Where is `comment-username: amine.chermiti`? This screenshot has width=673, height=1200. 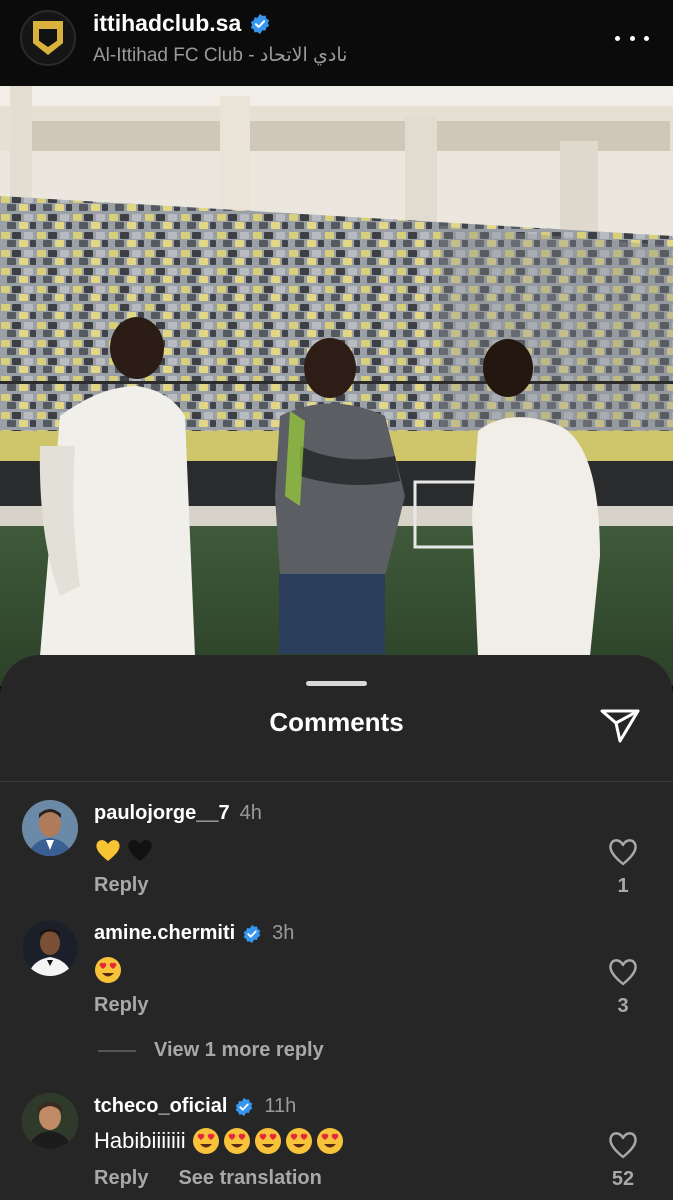 comment-username: amine.chermiti is located at coordinates (164, 933).